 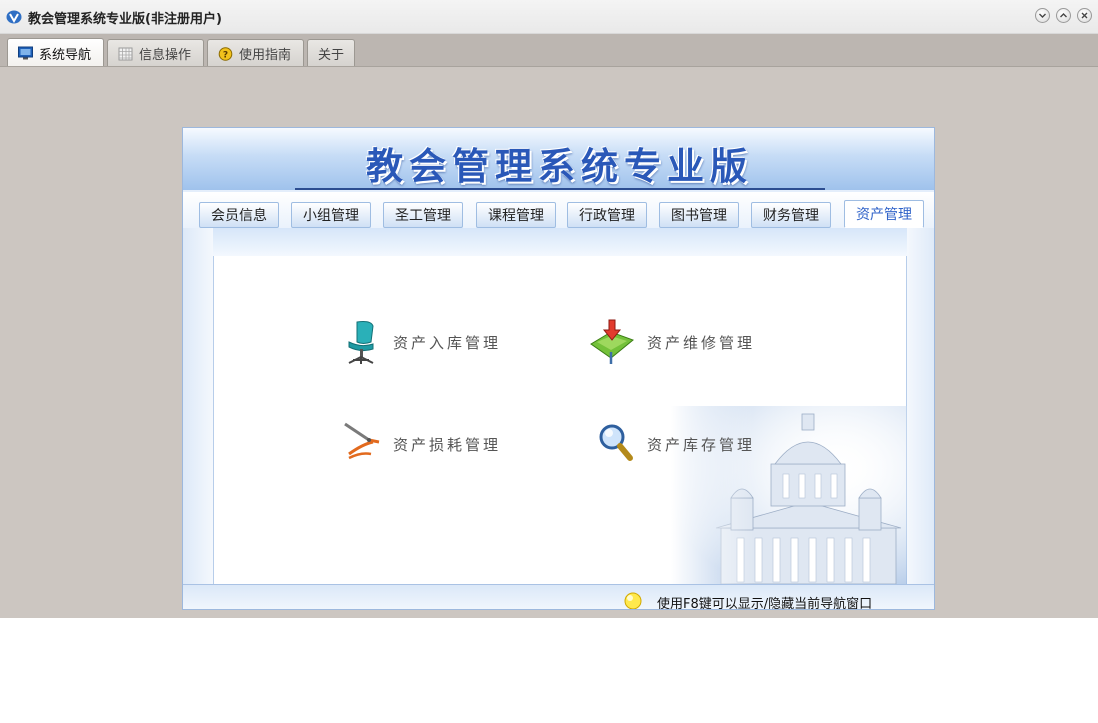 I want to click on tab-label: 信息操作, so click(x=165, y=55).